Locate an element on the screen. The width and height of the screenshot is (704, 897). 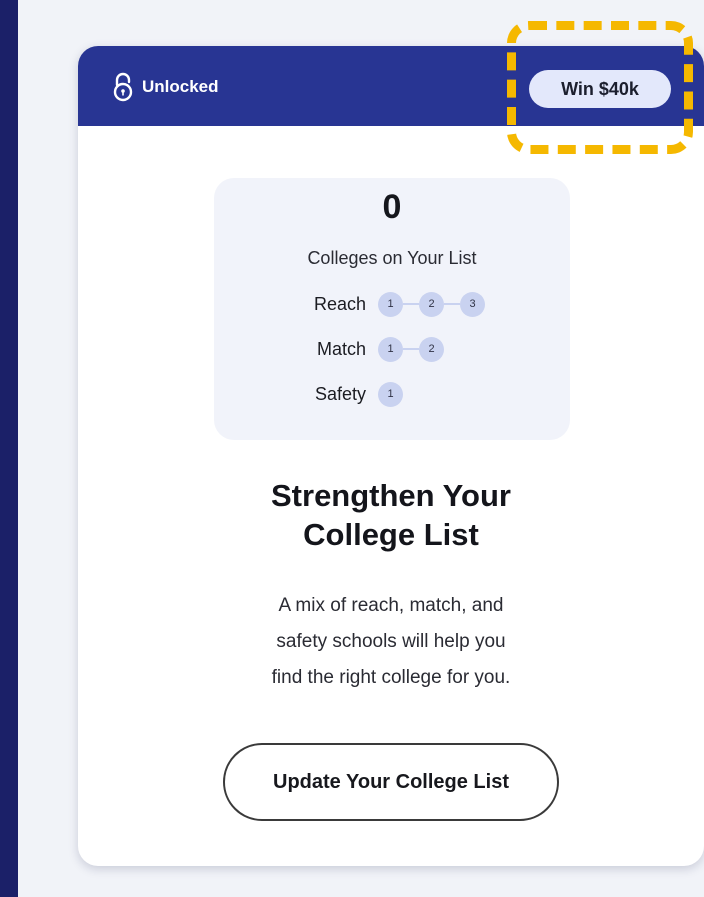
tier-row-reach: Reach 1 2 3 is located at coordinates (387, 304).